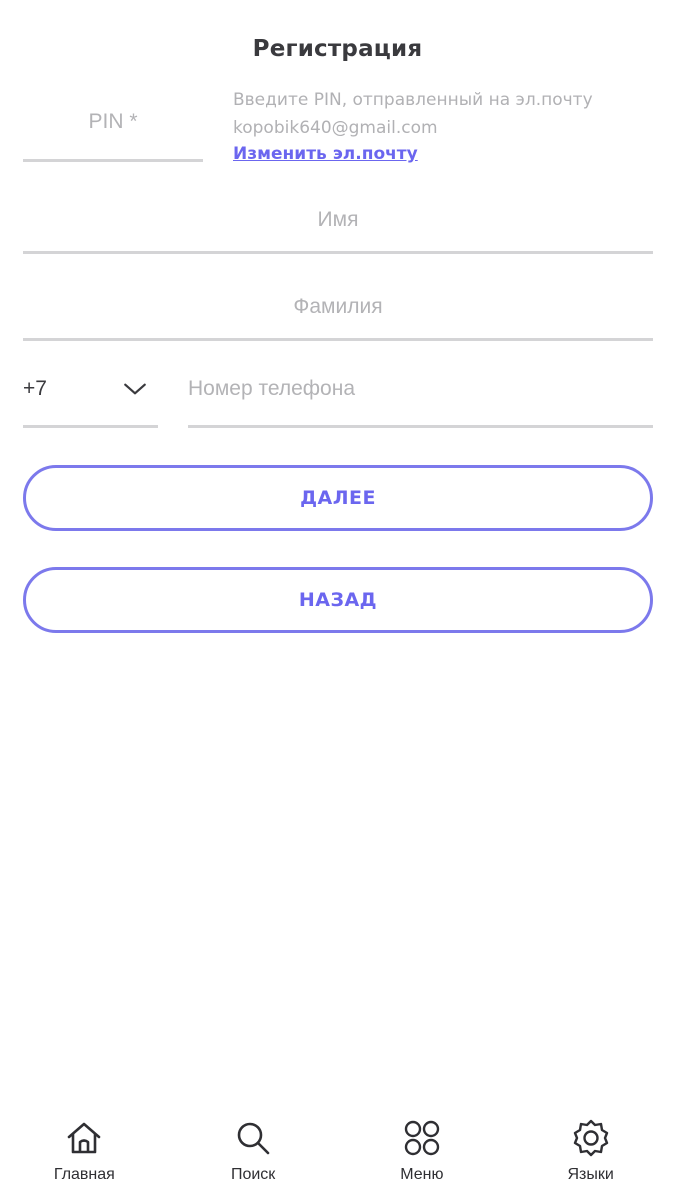  What do you see at coordinates (84, 1174) in the screenshot?
I see `nav-label-home: Главная` at bounding box center [84, 1174].